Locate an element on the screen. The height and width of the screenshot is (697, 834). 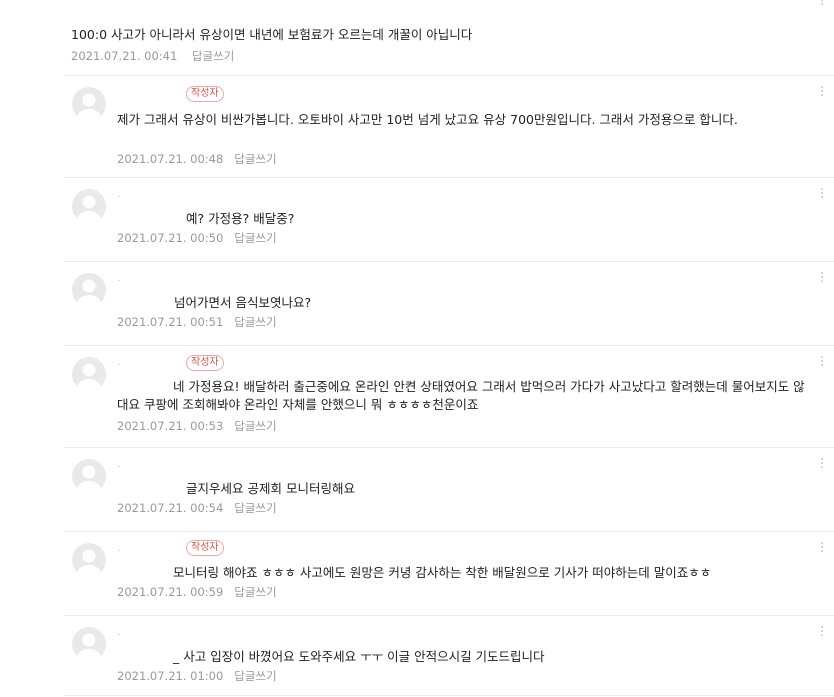
more-options-icon: · · is located at coordinates (823, 6).